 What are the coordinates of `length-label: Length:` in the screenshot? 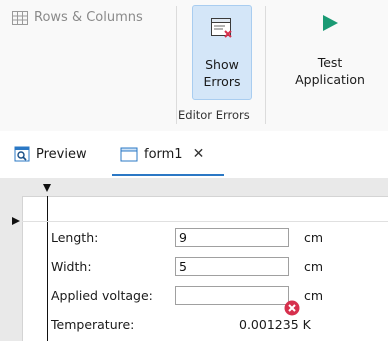 It's located at (75, 237).